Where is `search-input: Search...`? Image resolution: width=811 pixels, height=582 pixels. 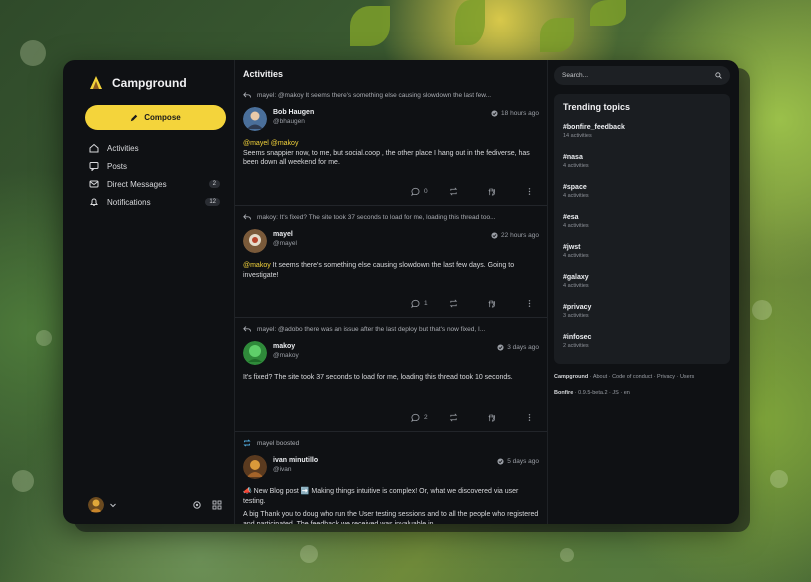 search-input: Search... is located at coordinates (642, 75).